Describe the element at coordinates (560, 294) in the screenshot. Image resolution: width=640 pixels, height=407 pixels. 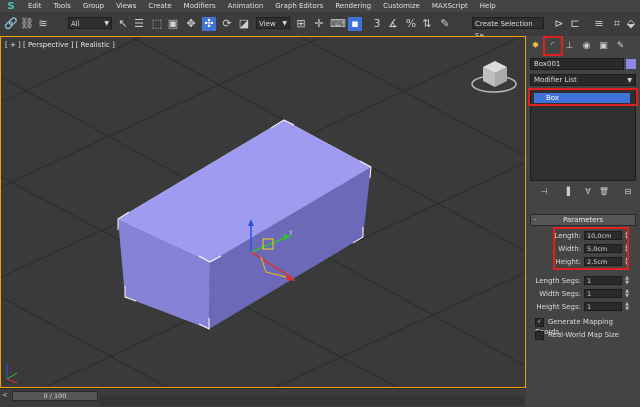
I see `width-segs-label: Width Segs:` at that location.